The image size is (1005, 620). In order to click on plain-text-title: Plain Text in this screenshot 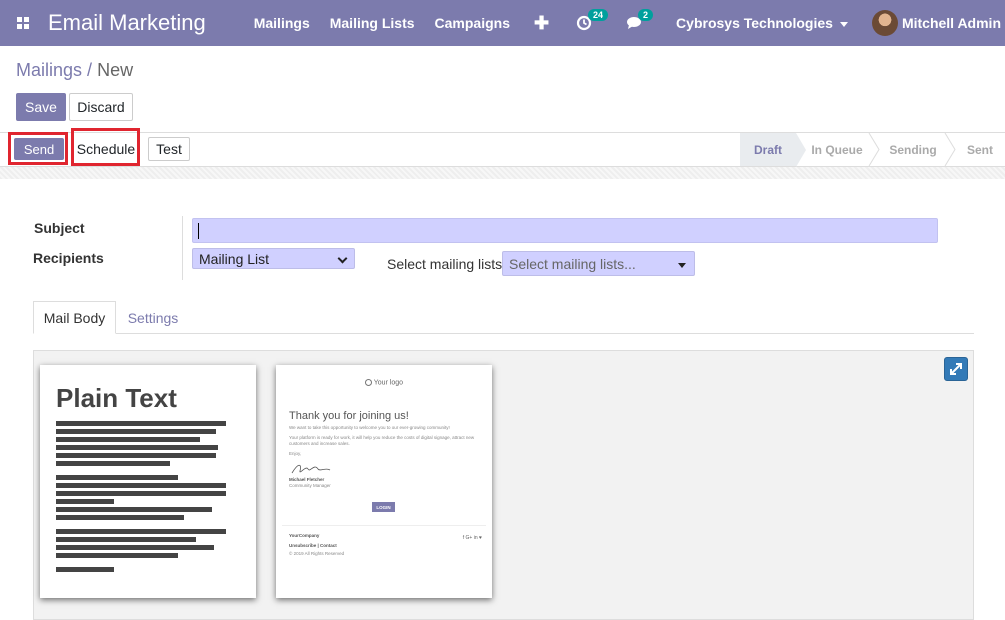, I will do `click(116, 398)`.